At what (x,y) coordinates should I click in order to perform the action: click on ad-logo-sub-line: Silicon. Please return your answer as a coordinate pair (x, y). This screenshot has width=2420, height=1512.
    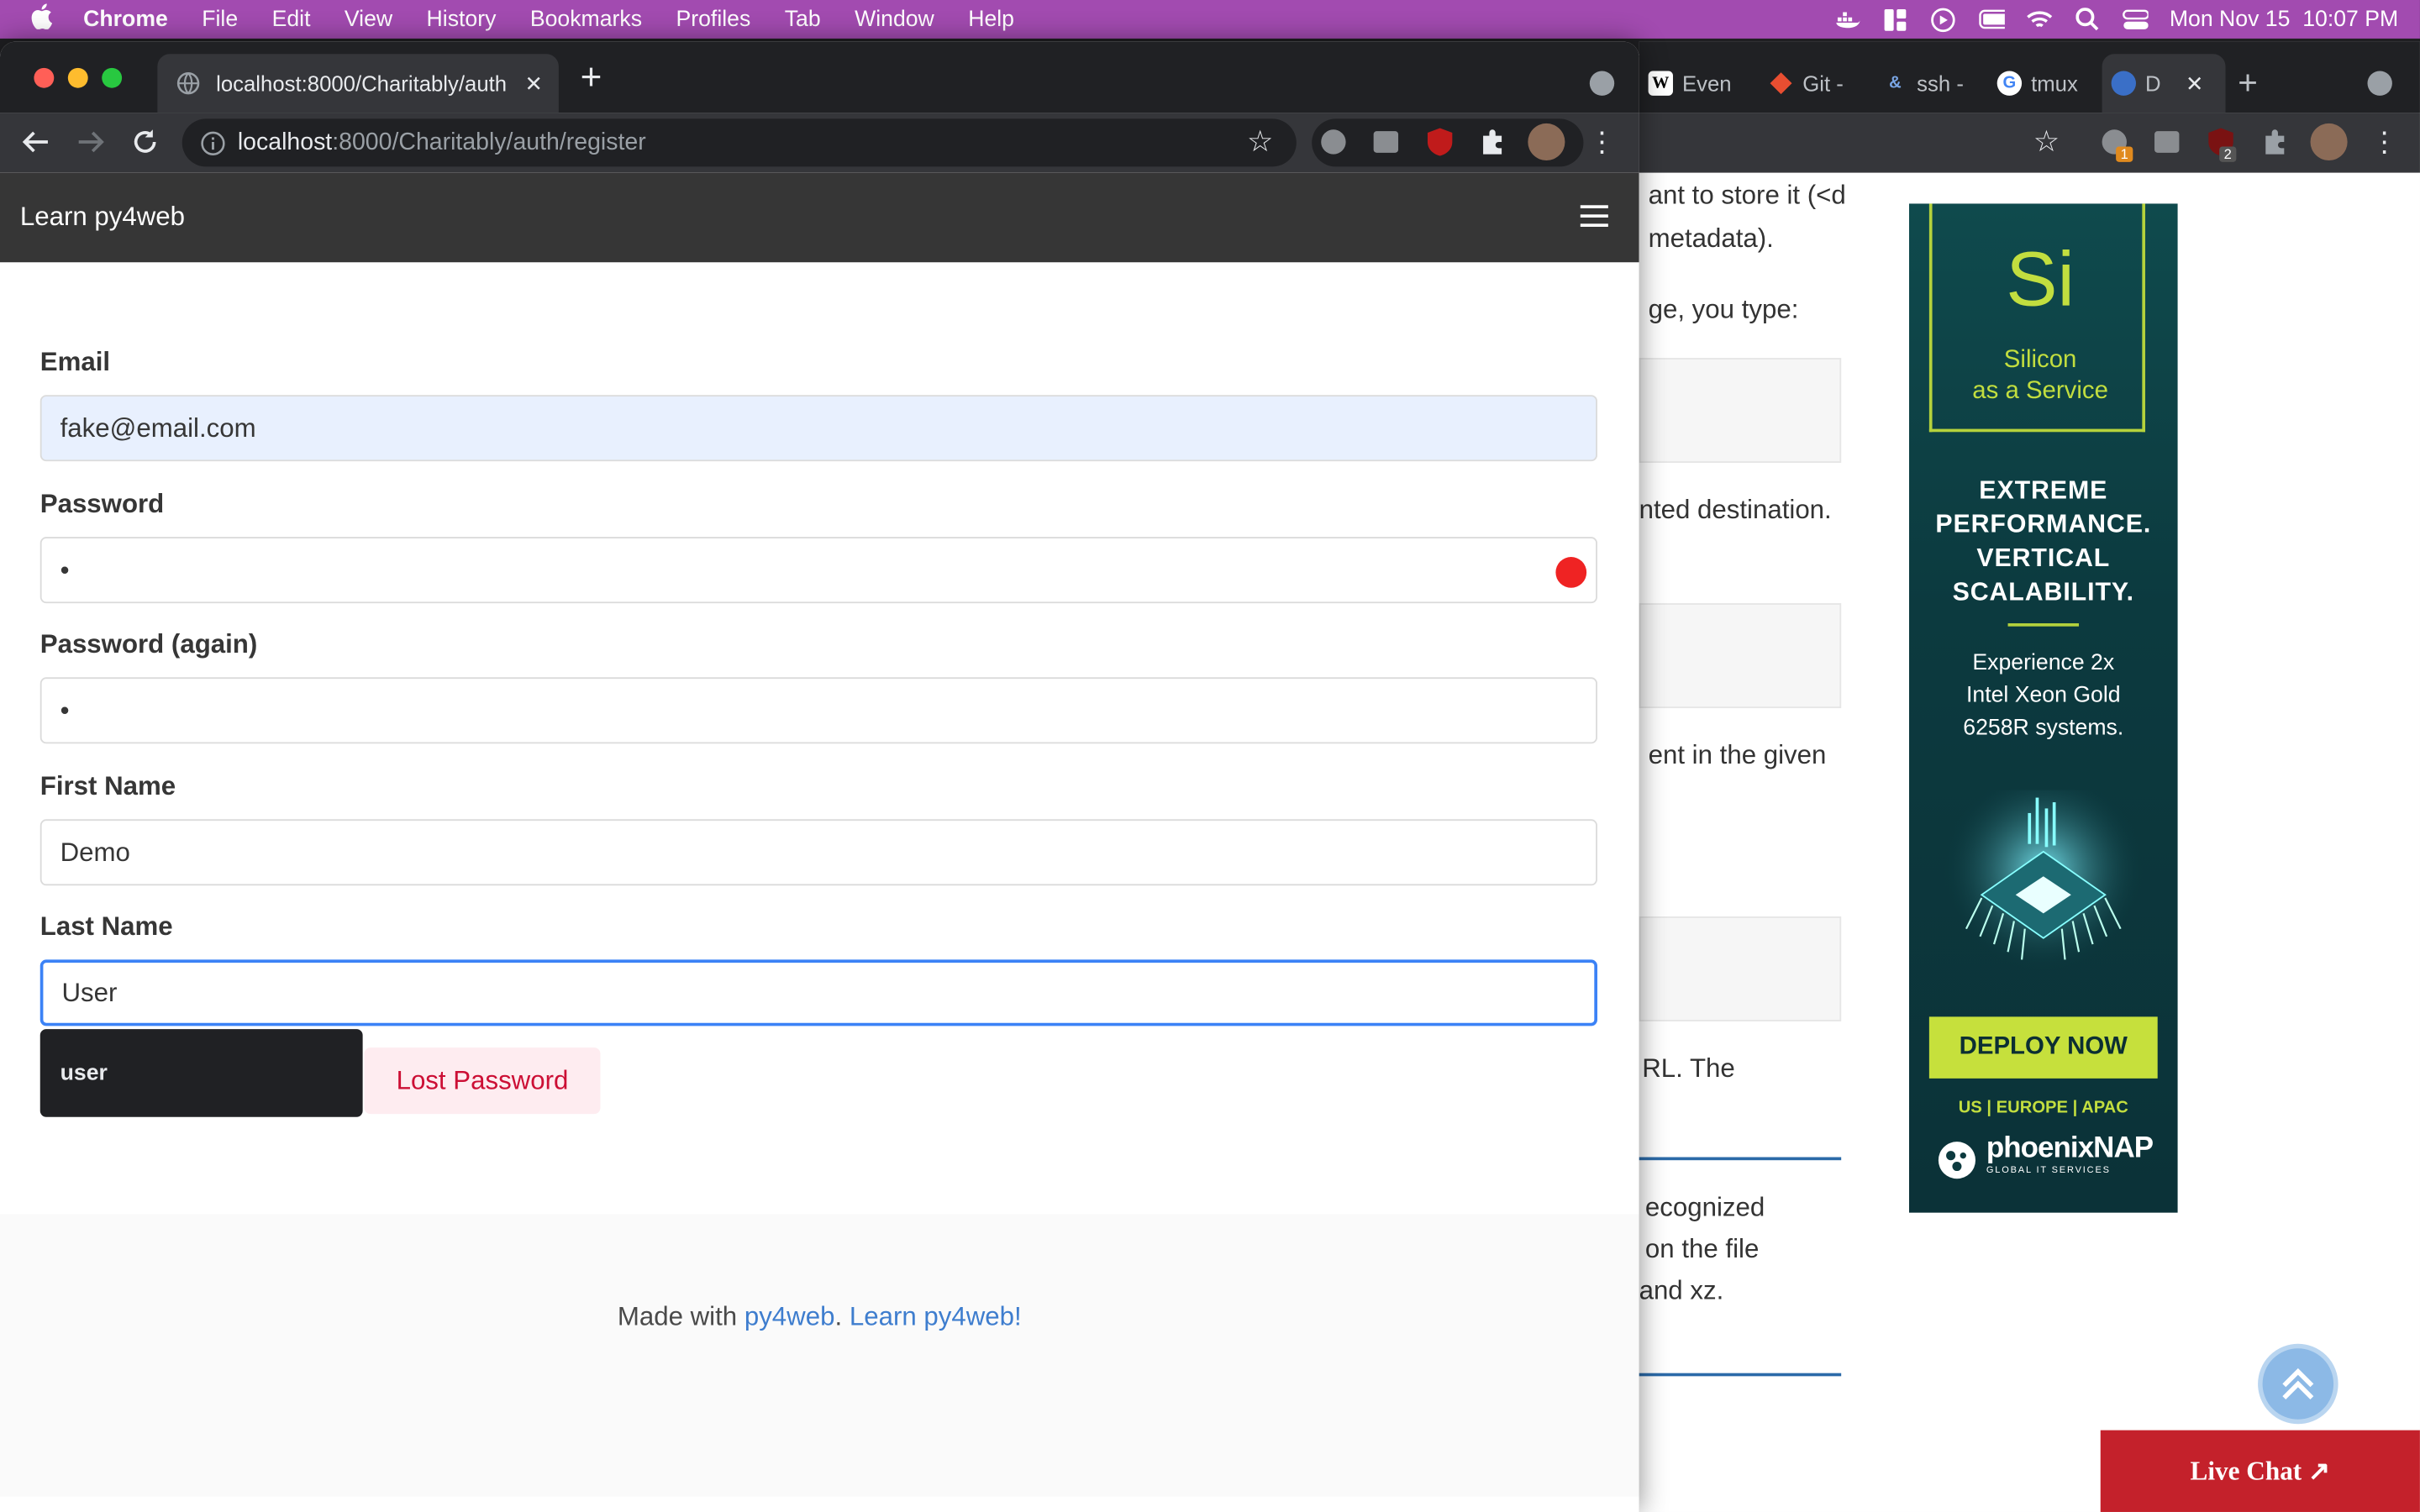
    Looking at the image, I should click on (2040, 360).